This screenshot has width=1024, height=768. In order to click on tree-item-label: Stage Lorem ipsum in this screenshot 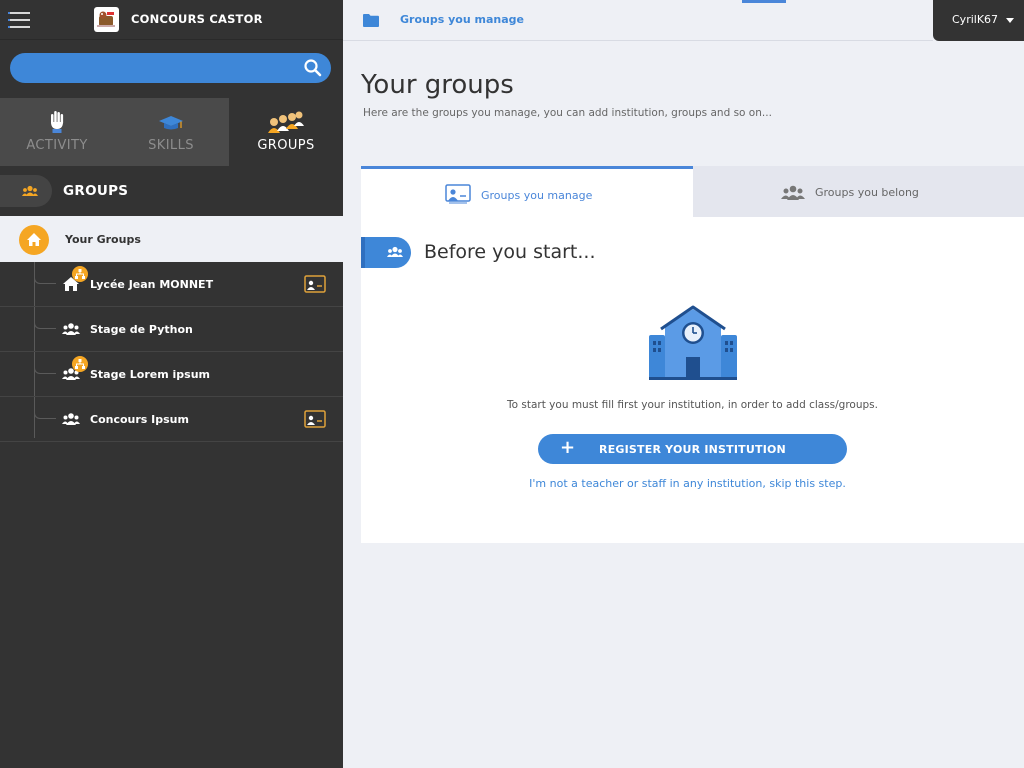, I will do `click(150, 374)`.